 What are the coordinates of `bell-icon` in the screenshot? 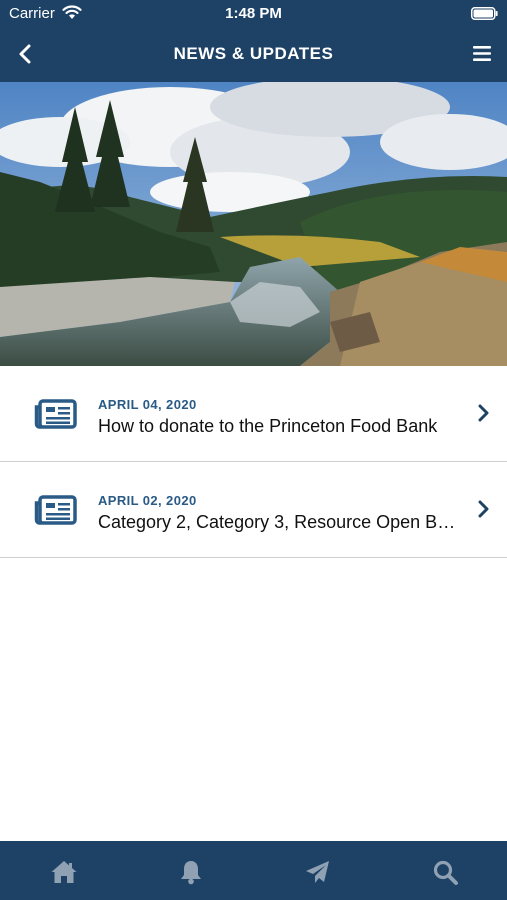 It's located at (191, 872).